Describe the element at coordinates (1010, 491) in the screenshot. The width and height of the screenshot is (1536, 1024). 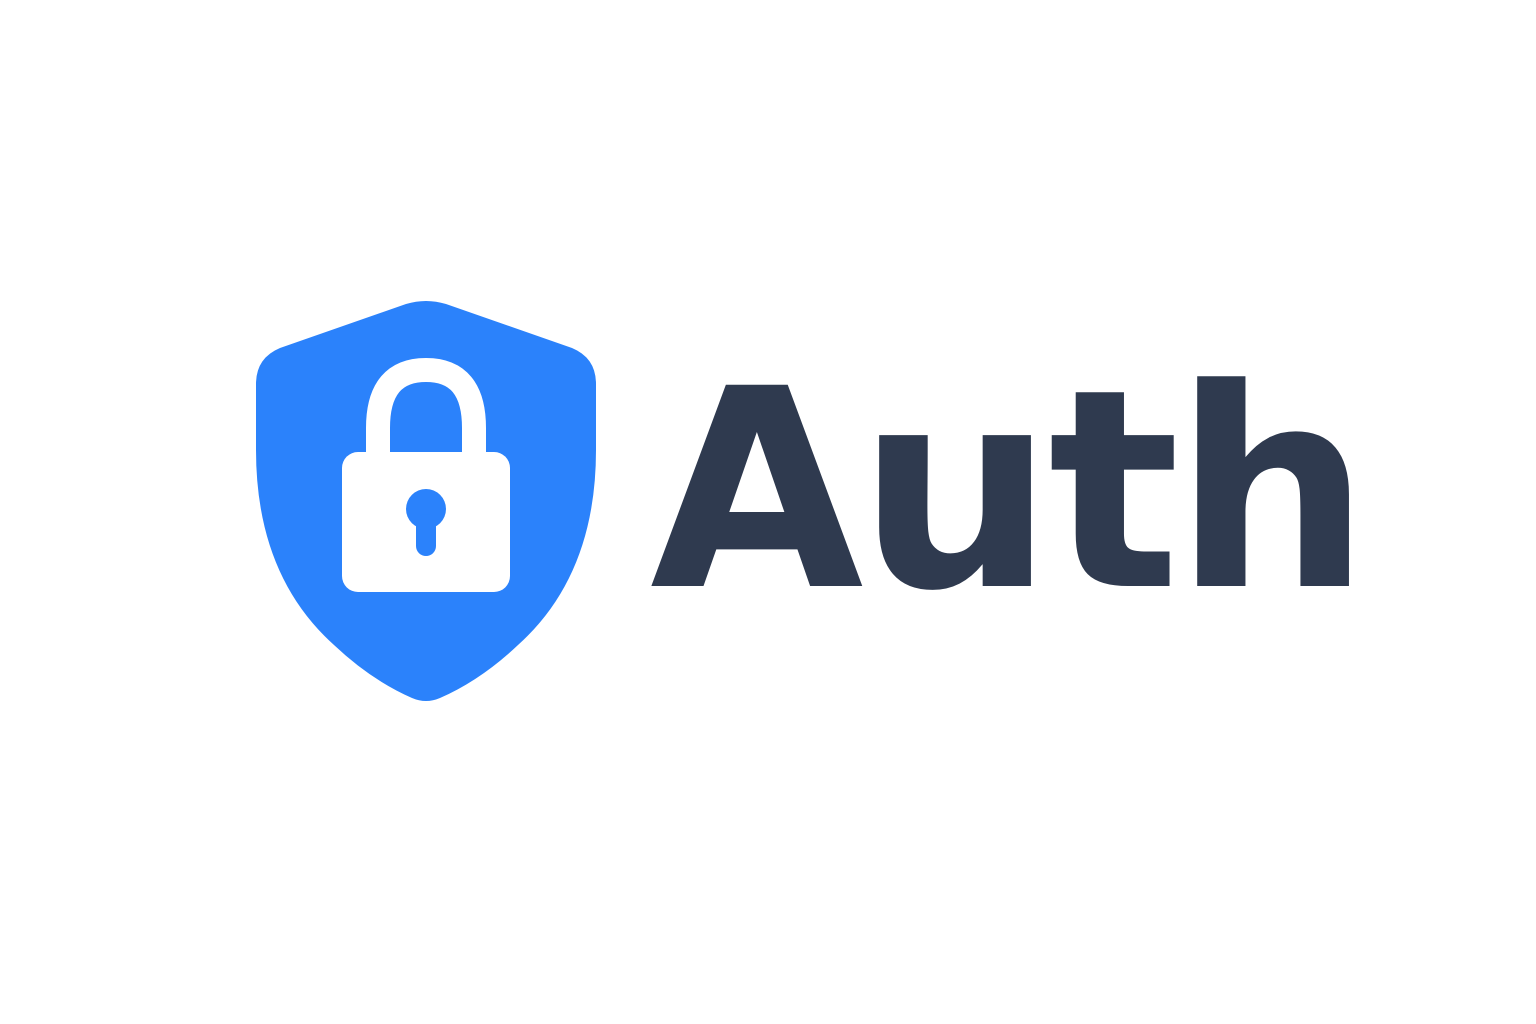
I see `brand-wordmark: Auth` at that location.